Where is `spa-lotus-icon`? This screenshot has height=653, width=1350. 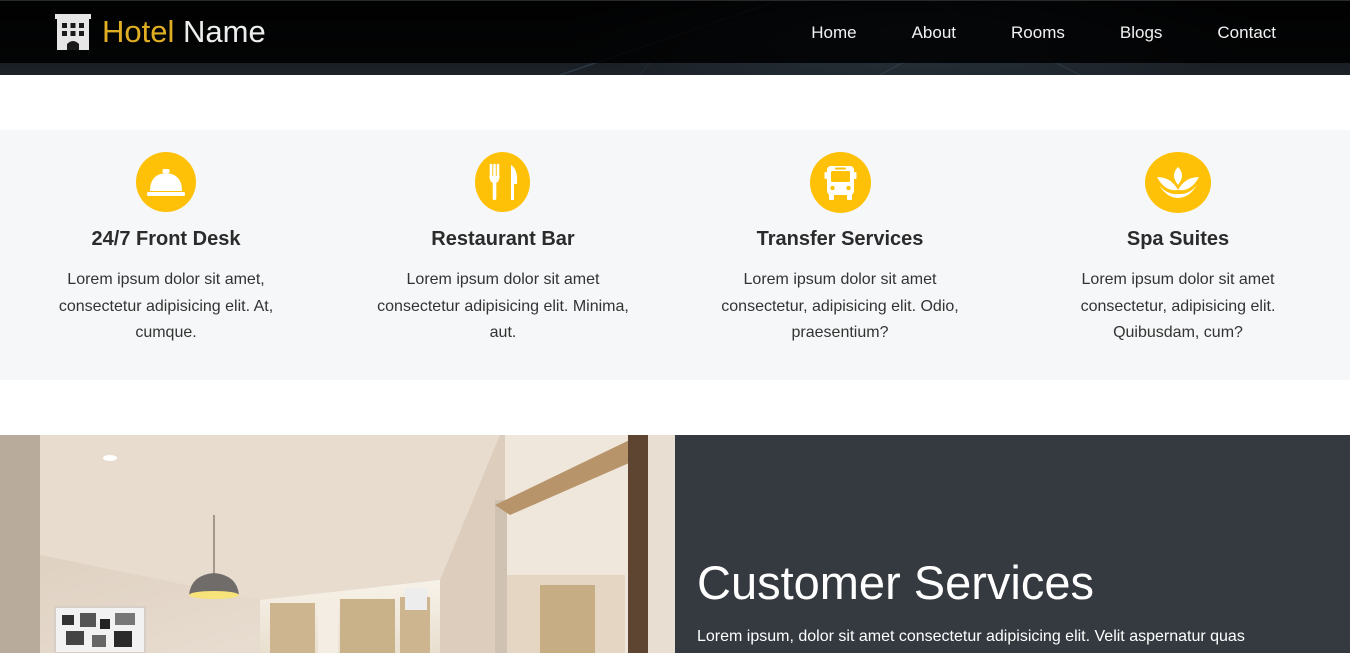 spa-lotus-icon is located at coordinates (1178, 182).